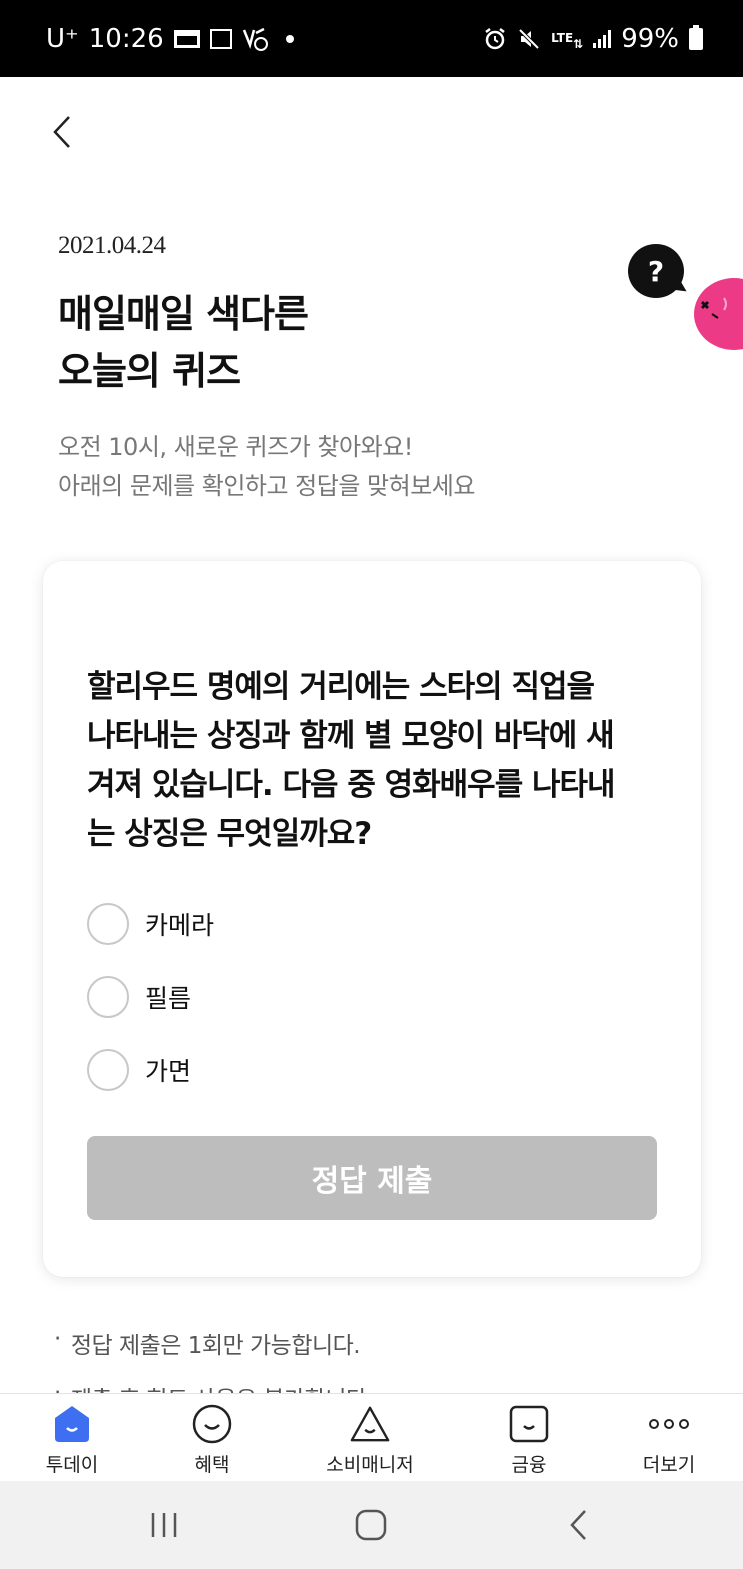  Describe the element at coordinates (718, 314) in the screenshot. I see `mascot-character` at that location.